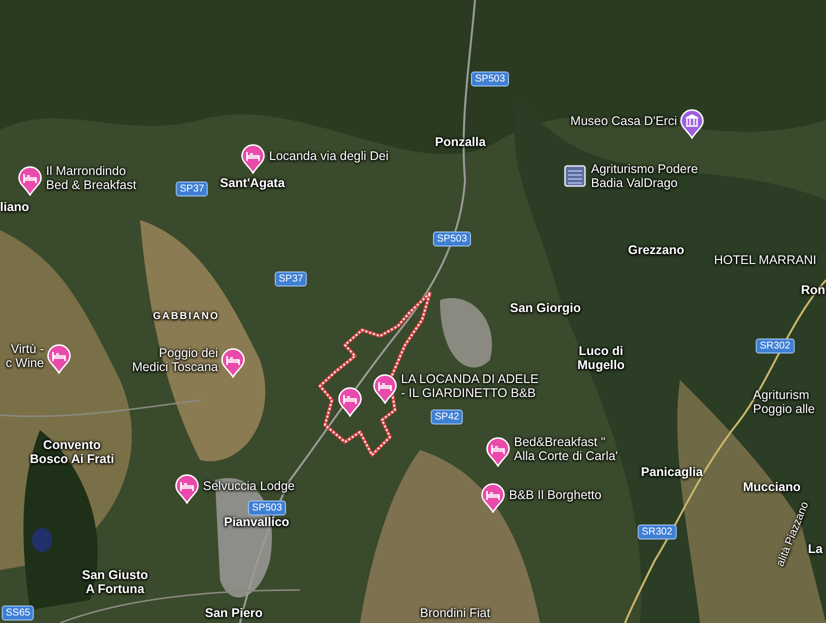 The width and height of the screenshot is (826, 623). I want to click on place-name: San Piero, so click(234, 613).